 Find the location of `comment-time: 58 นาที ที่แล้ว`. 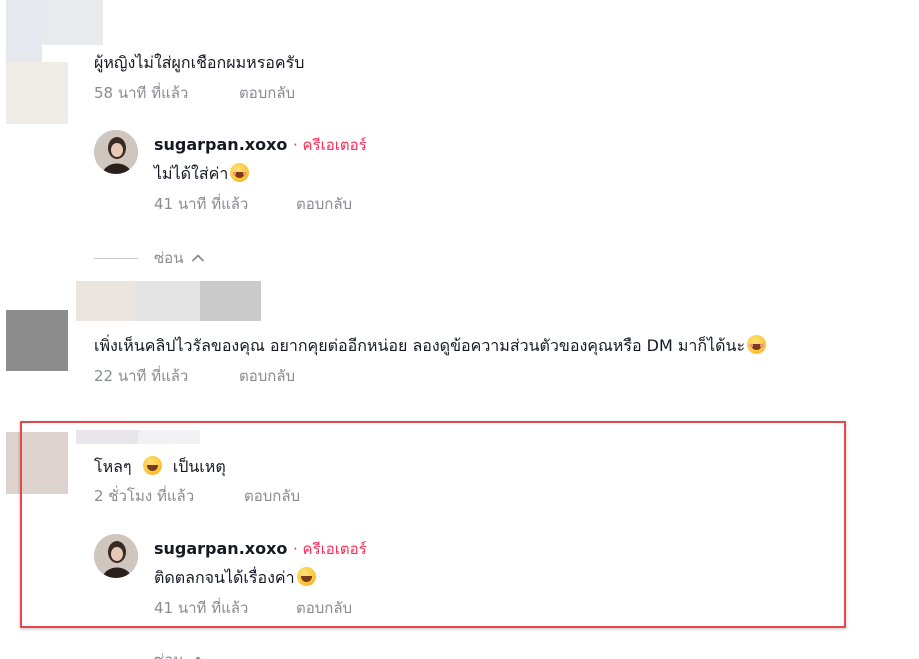

comment-time: 58 นาที ที่แล้ว is located at coordinates (141, 93).